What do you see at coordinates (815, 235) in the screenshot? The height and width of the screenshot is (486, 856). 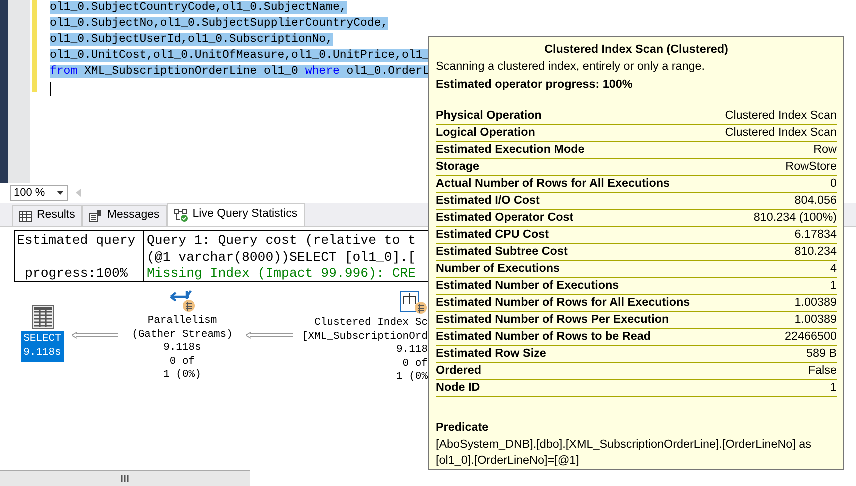 I see `property-value: 6.17834` at bounding box center [815, 235].